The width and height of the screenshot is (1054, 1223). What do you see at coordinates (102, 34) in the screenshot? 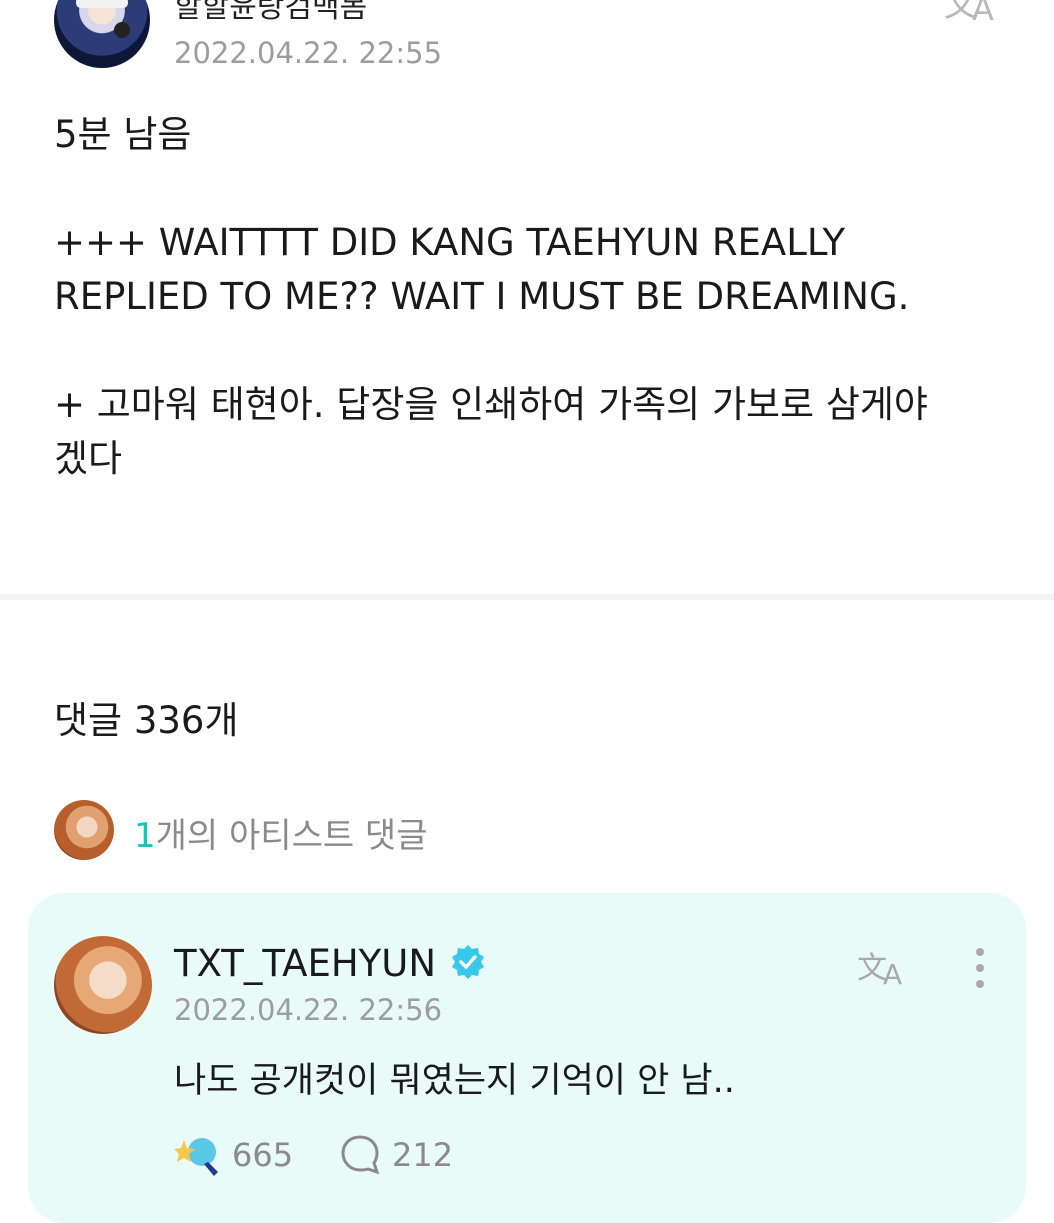
I see `post-author-avatar` at bounding box center [102, 34].